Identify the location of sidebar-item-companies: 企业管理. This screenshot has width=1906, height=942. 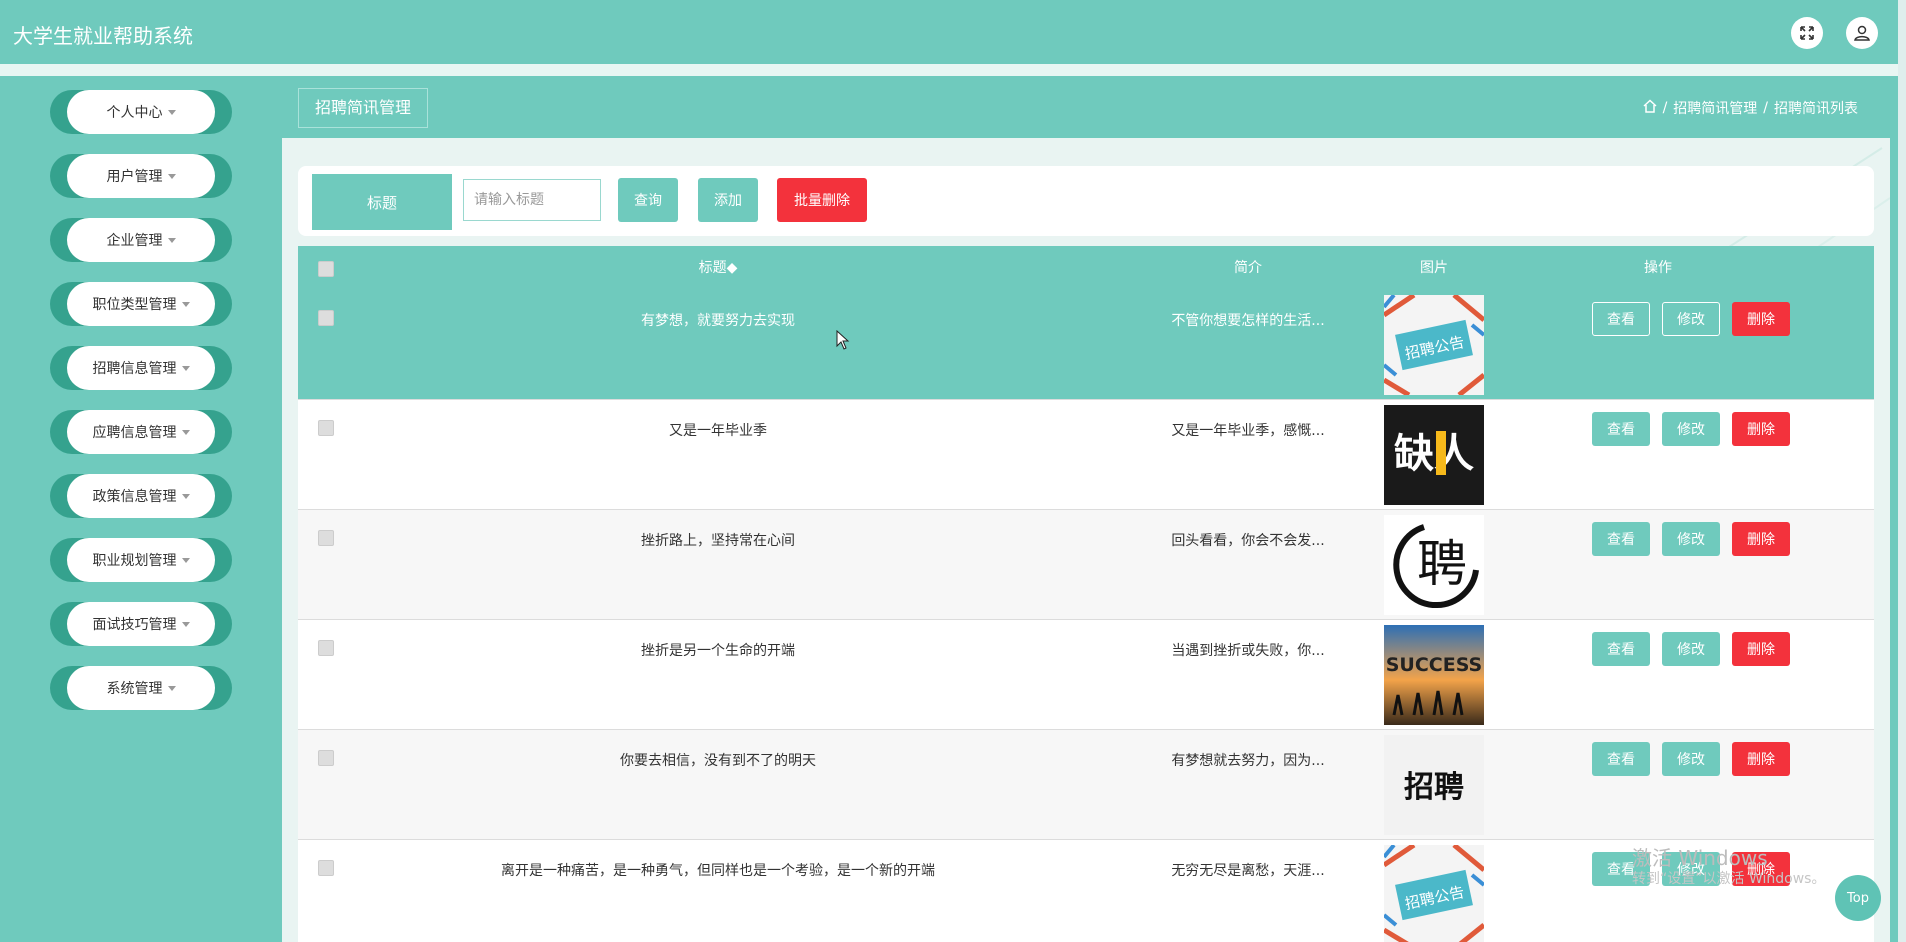
(141, 240).